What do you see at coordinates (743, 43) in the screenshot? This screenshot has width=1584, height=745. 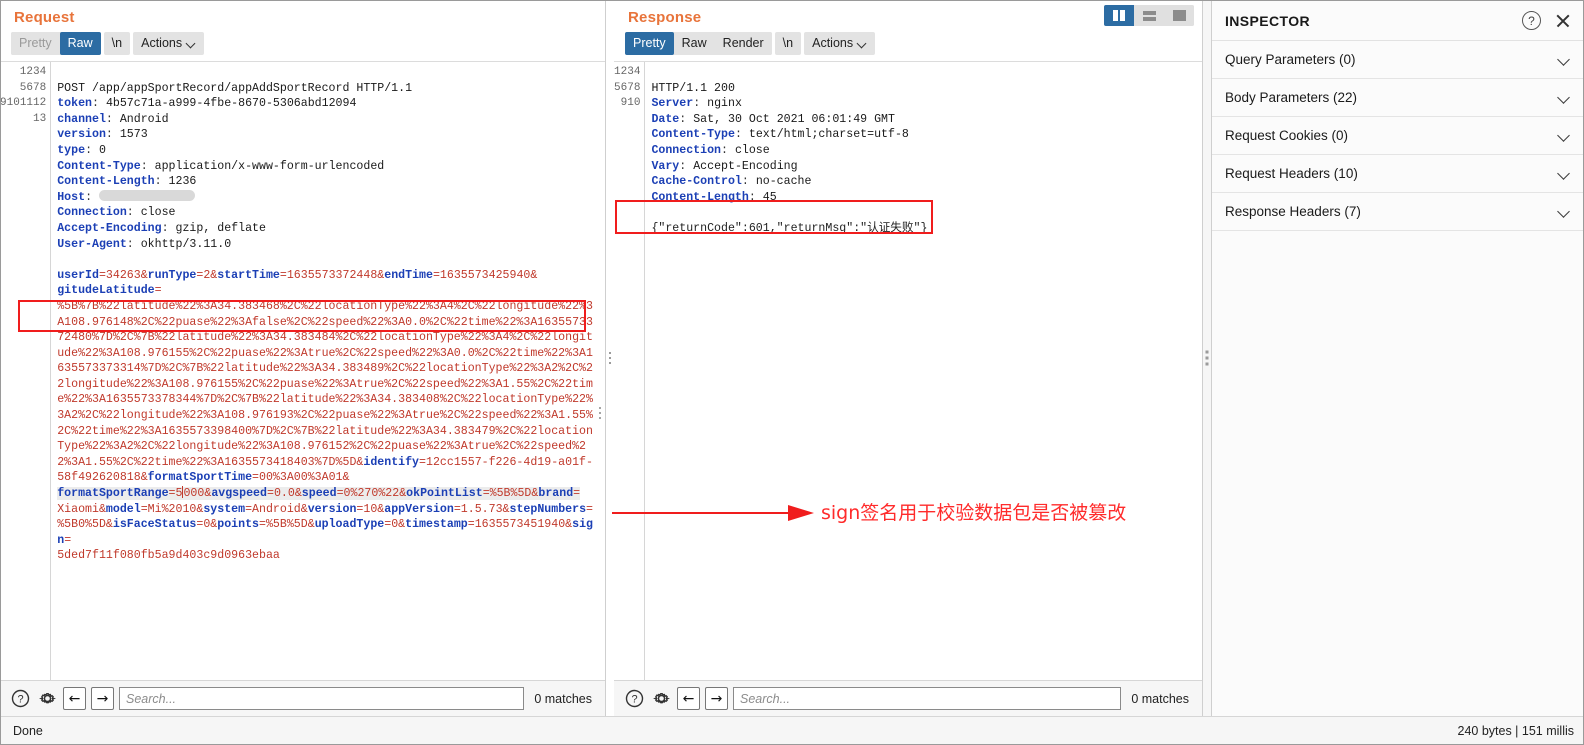 I see `response-tab-render: Render` at bounding box center [743, 43].